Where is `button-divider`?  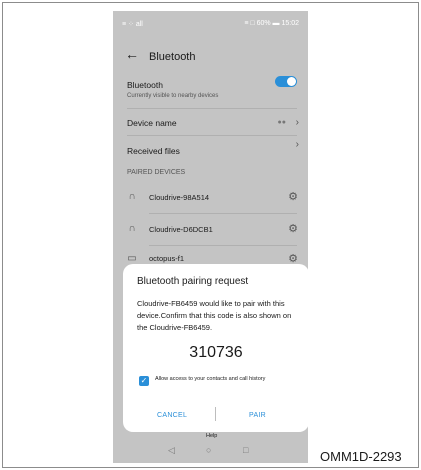
button-divider is located at coordinates (215, 414).